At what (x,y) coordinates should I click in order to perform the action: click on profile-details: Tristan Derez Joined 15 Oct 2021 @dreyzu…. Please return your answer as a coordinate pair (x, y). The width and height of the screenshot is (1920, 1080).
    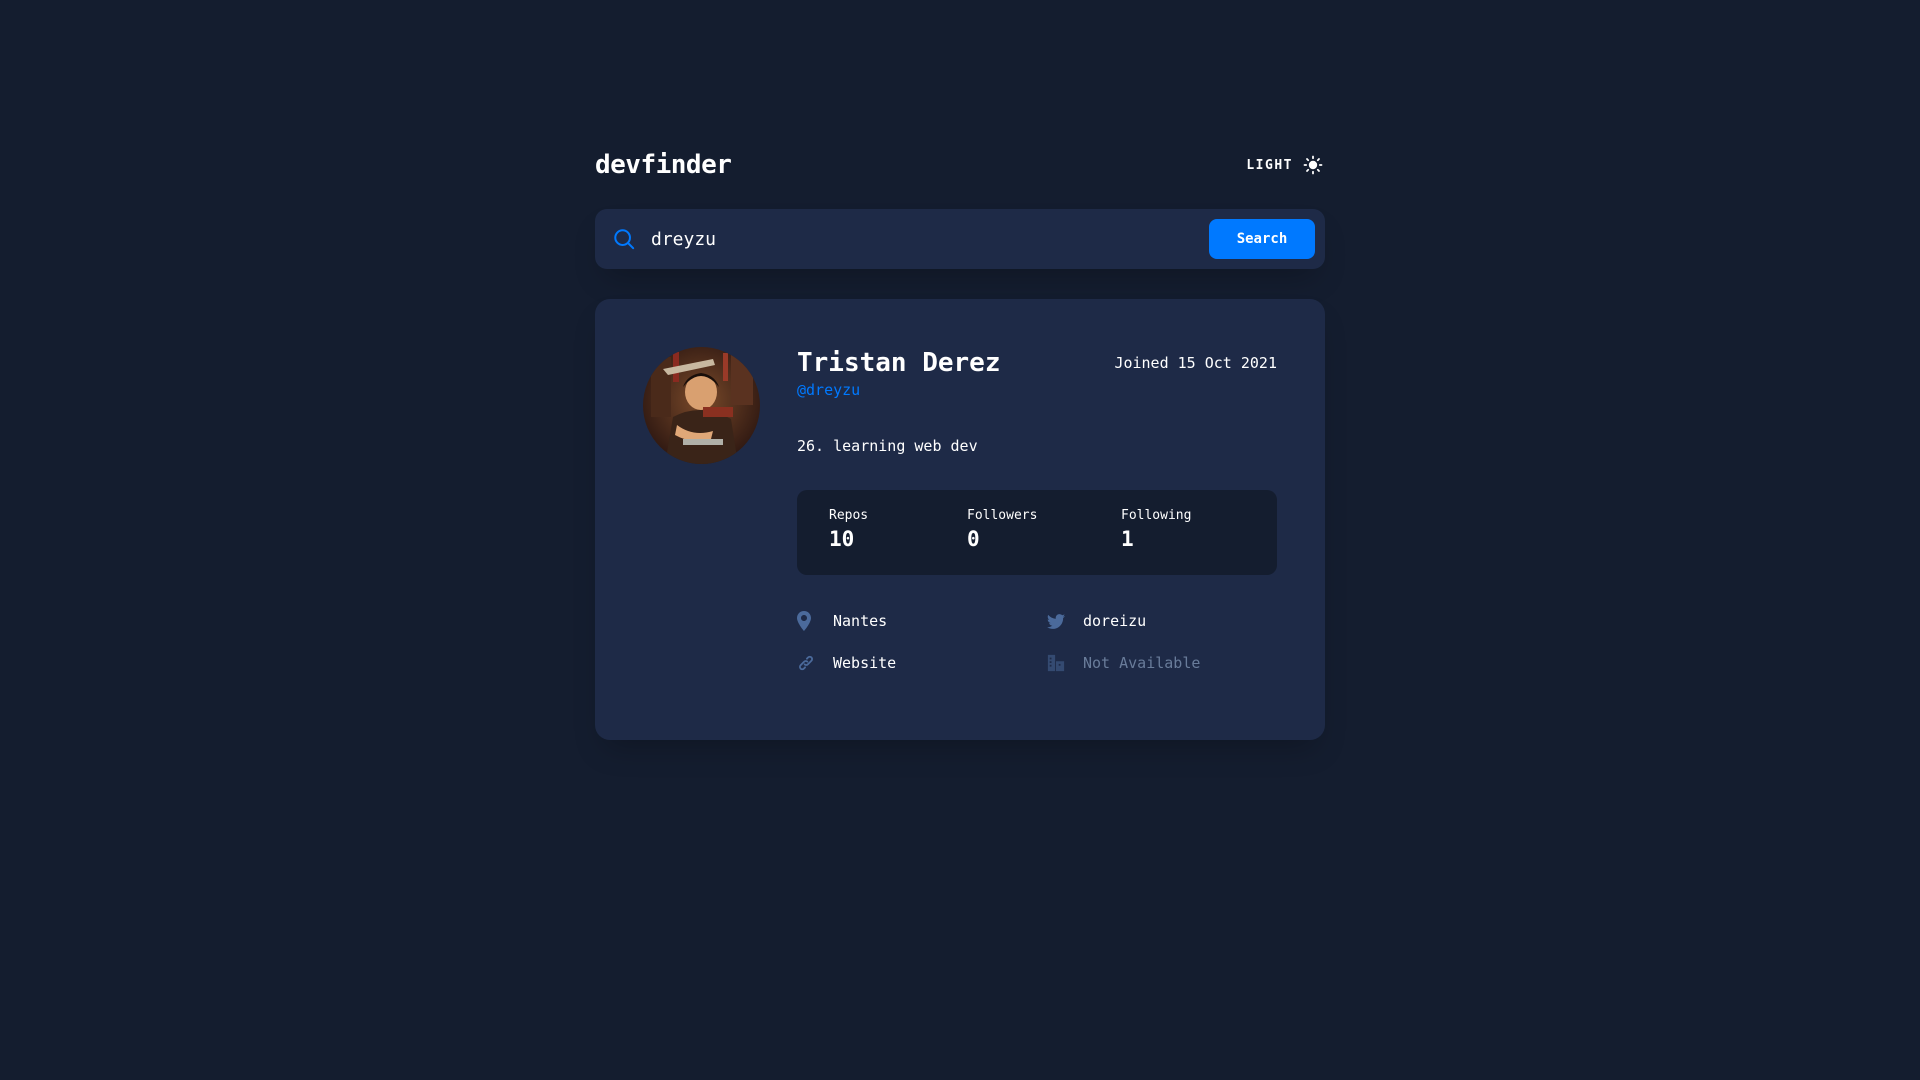
    Looking at the image, I should click on (1037, 510).